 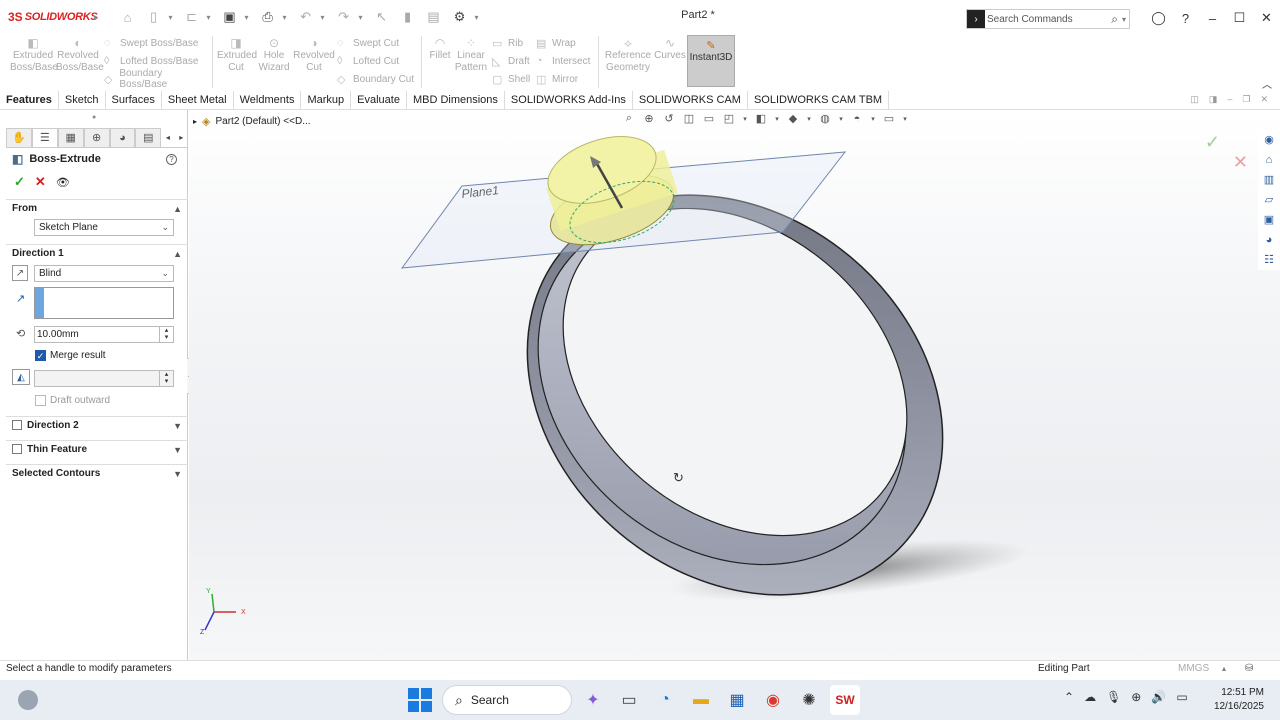 I want to click on tab-sketch: Sketch, so click(x=82, y=99).